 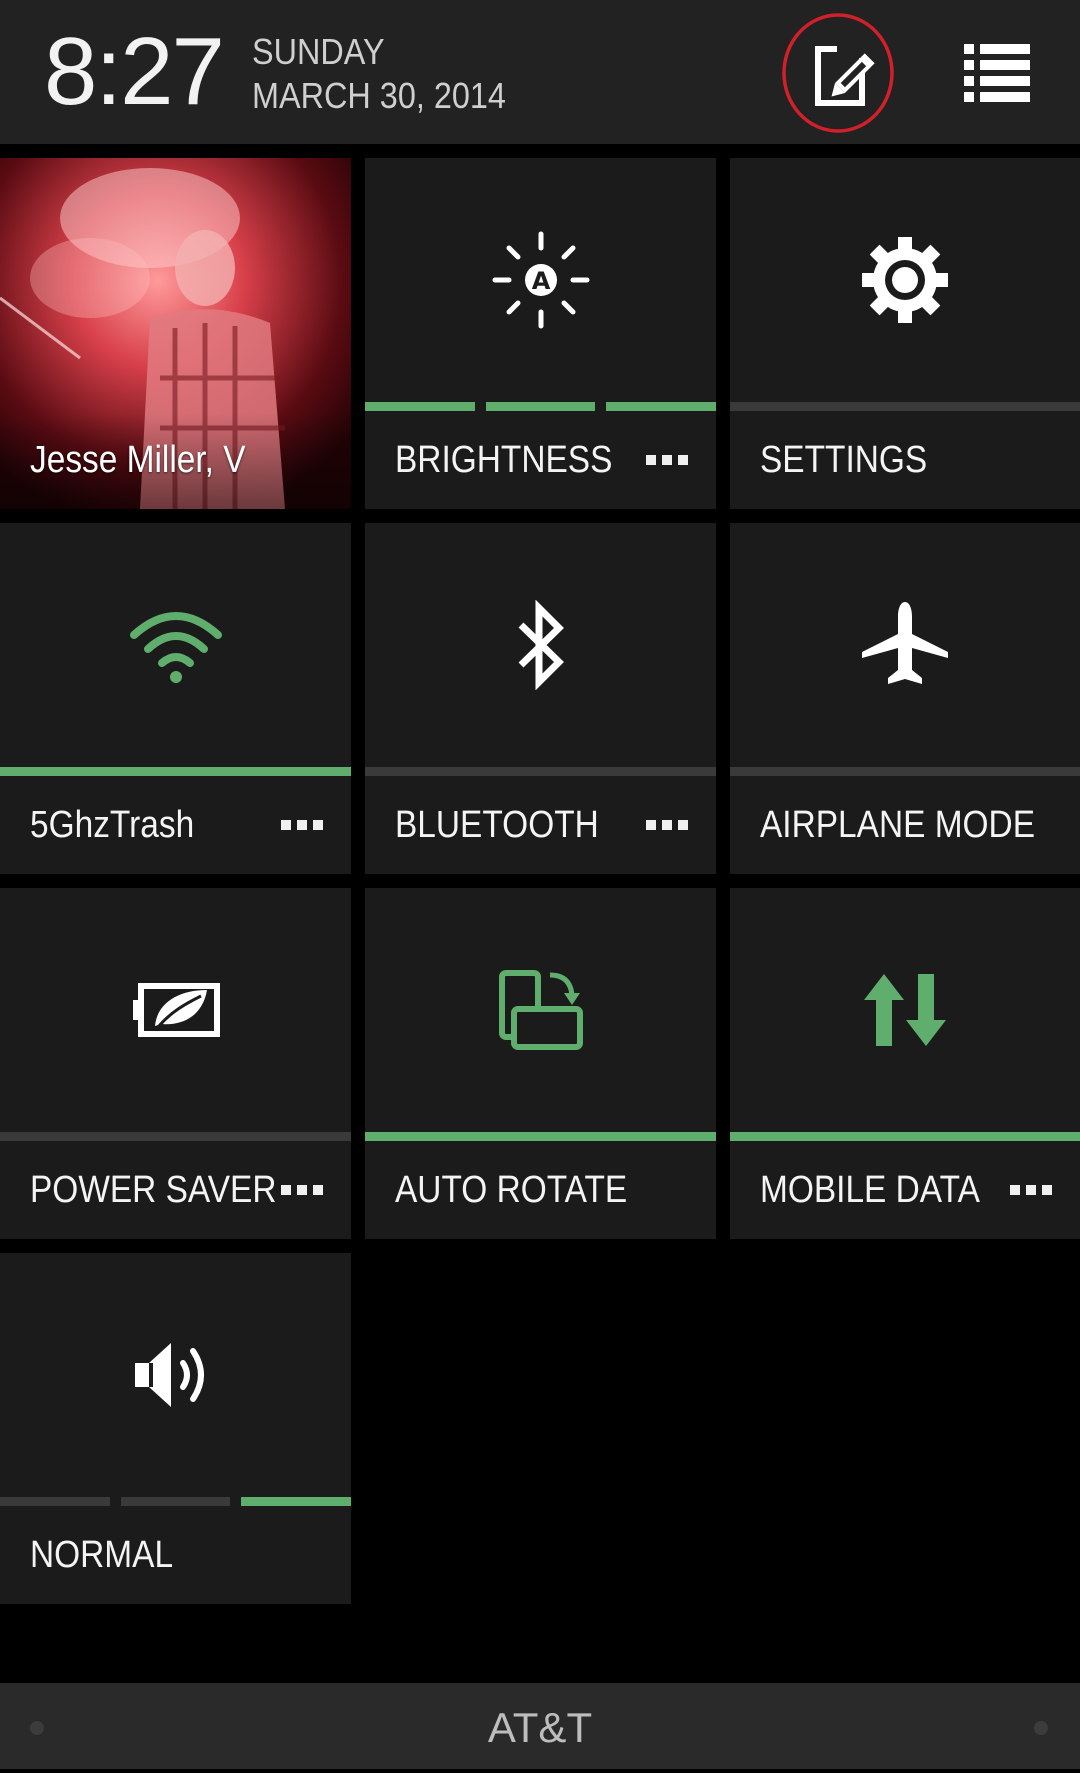 I want to click on carrier-bar: AT&T, so click(x=540, y=1726).